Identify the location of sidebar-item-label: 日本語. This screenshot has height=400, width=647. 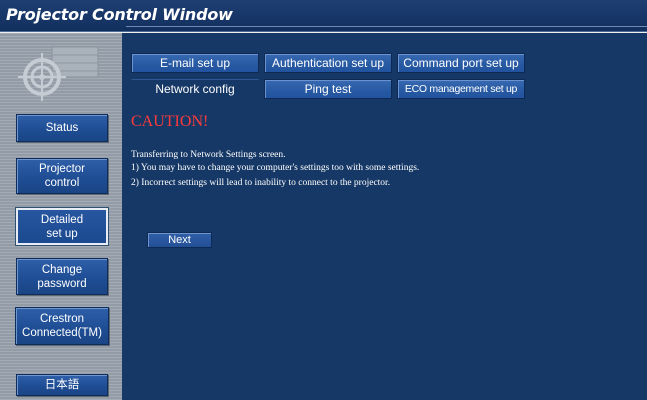
(62, 385).